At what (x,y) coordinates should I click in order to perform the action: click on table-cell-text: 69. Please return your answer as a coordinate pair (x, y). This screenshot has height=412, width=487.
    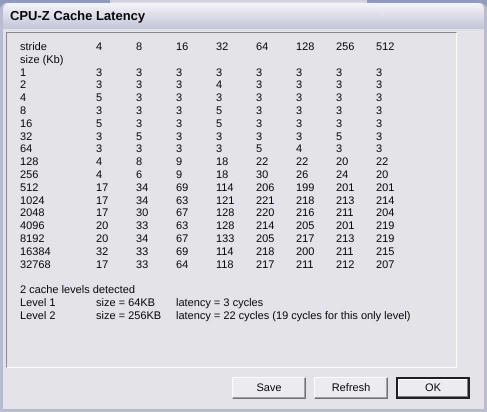
    Looking at the image, I should click on (183, 252).